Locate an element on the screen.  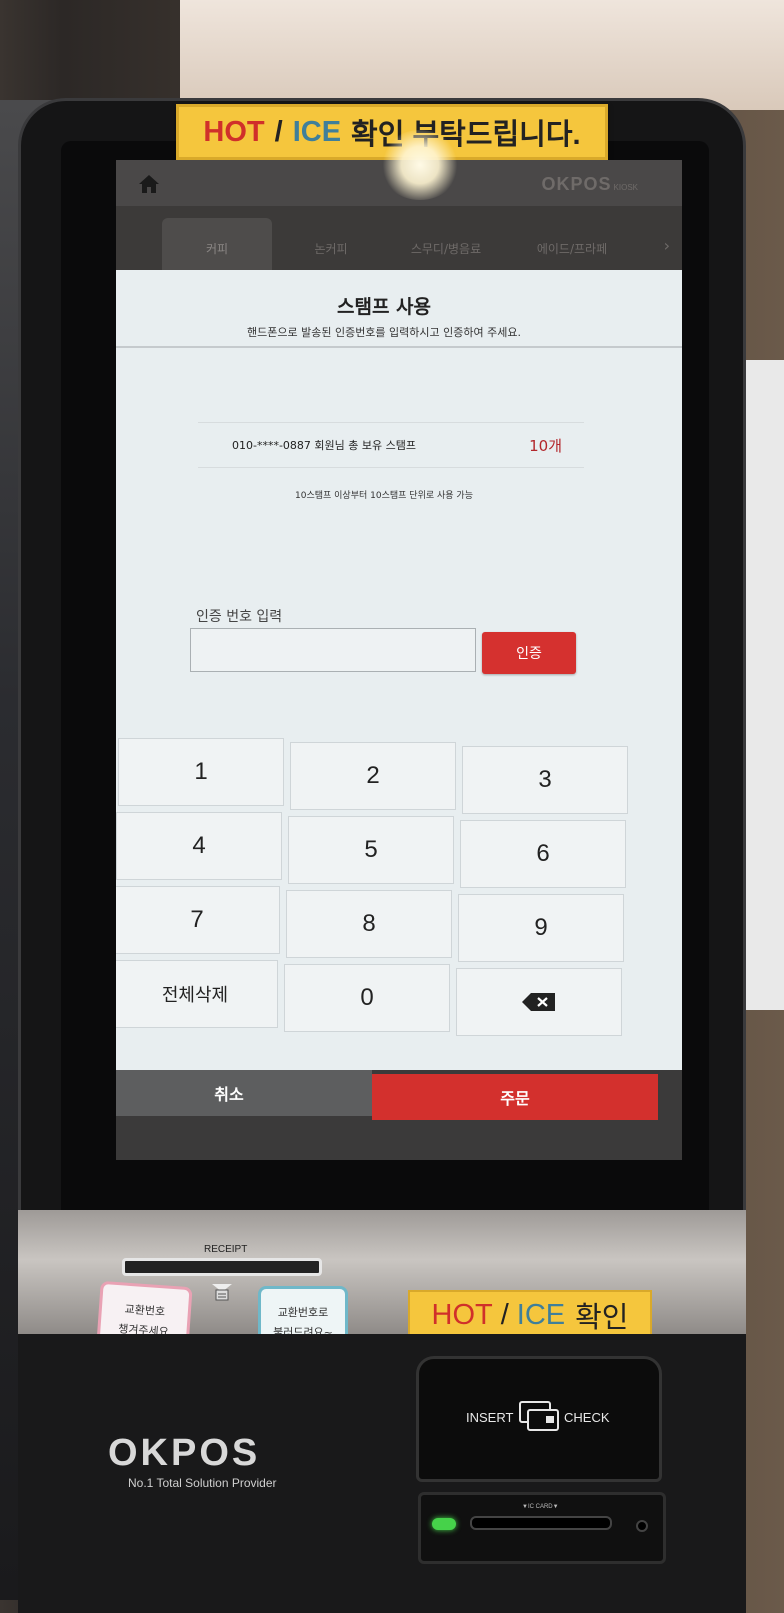
backspace-button is located at coordinates (539, 1002).